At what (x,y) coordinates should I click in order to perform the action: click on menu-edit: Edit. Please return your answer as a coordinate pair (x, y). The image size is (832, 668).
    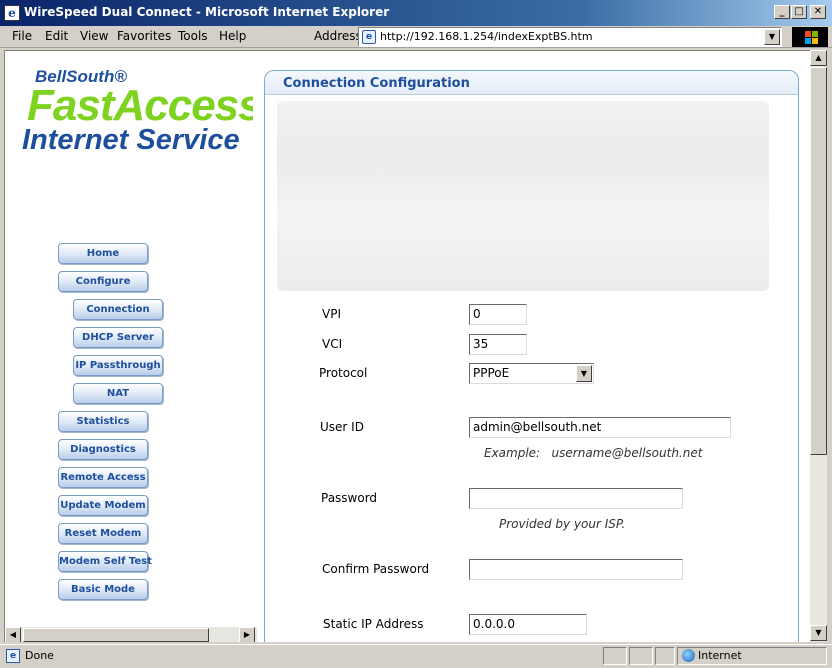
    Looking at the image, I should click on (56, 36).